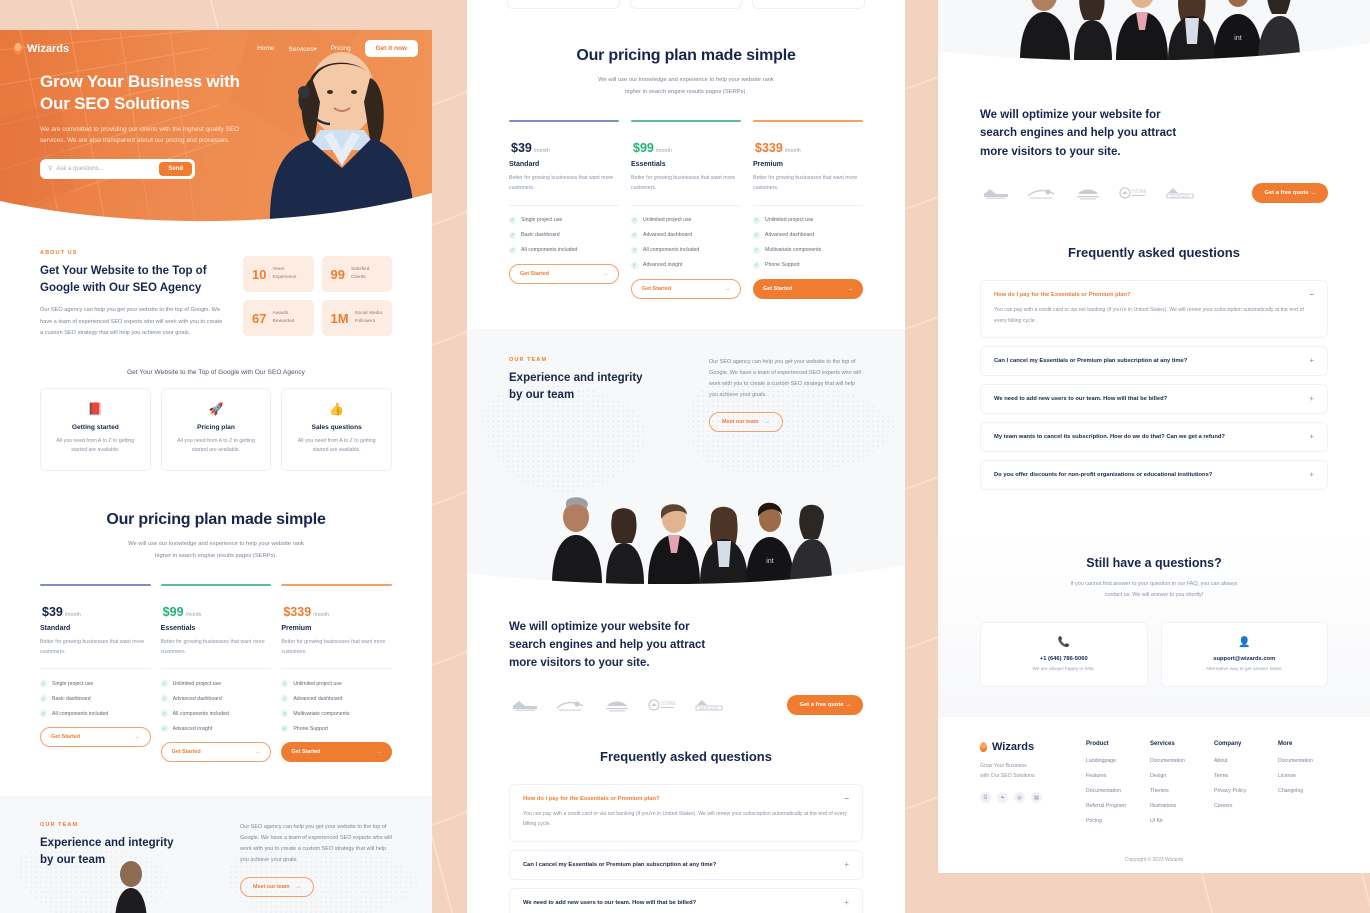 Image resolution: width=1370 pixels, height=913 pixels. What do you see at coordinates (1162, 743) in the screenshot?
I see `footer-column-title: Services` at bounding box center [1162, 743].